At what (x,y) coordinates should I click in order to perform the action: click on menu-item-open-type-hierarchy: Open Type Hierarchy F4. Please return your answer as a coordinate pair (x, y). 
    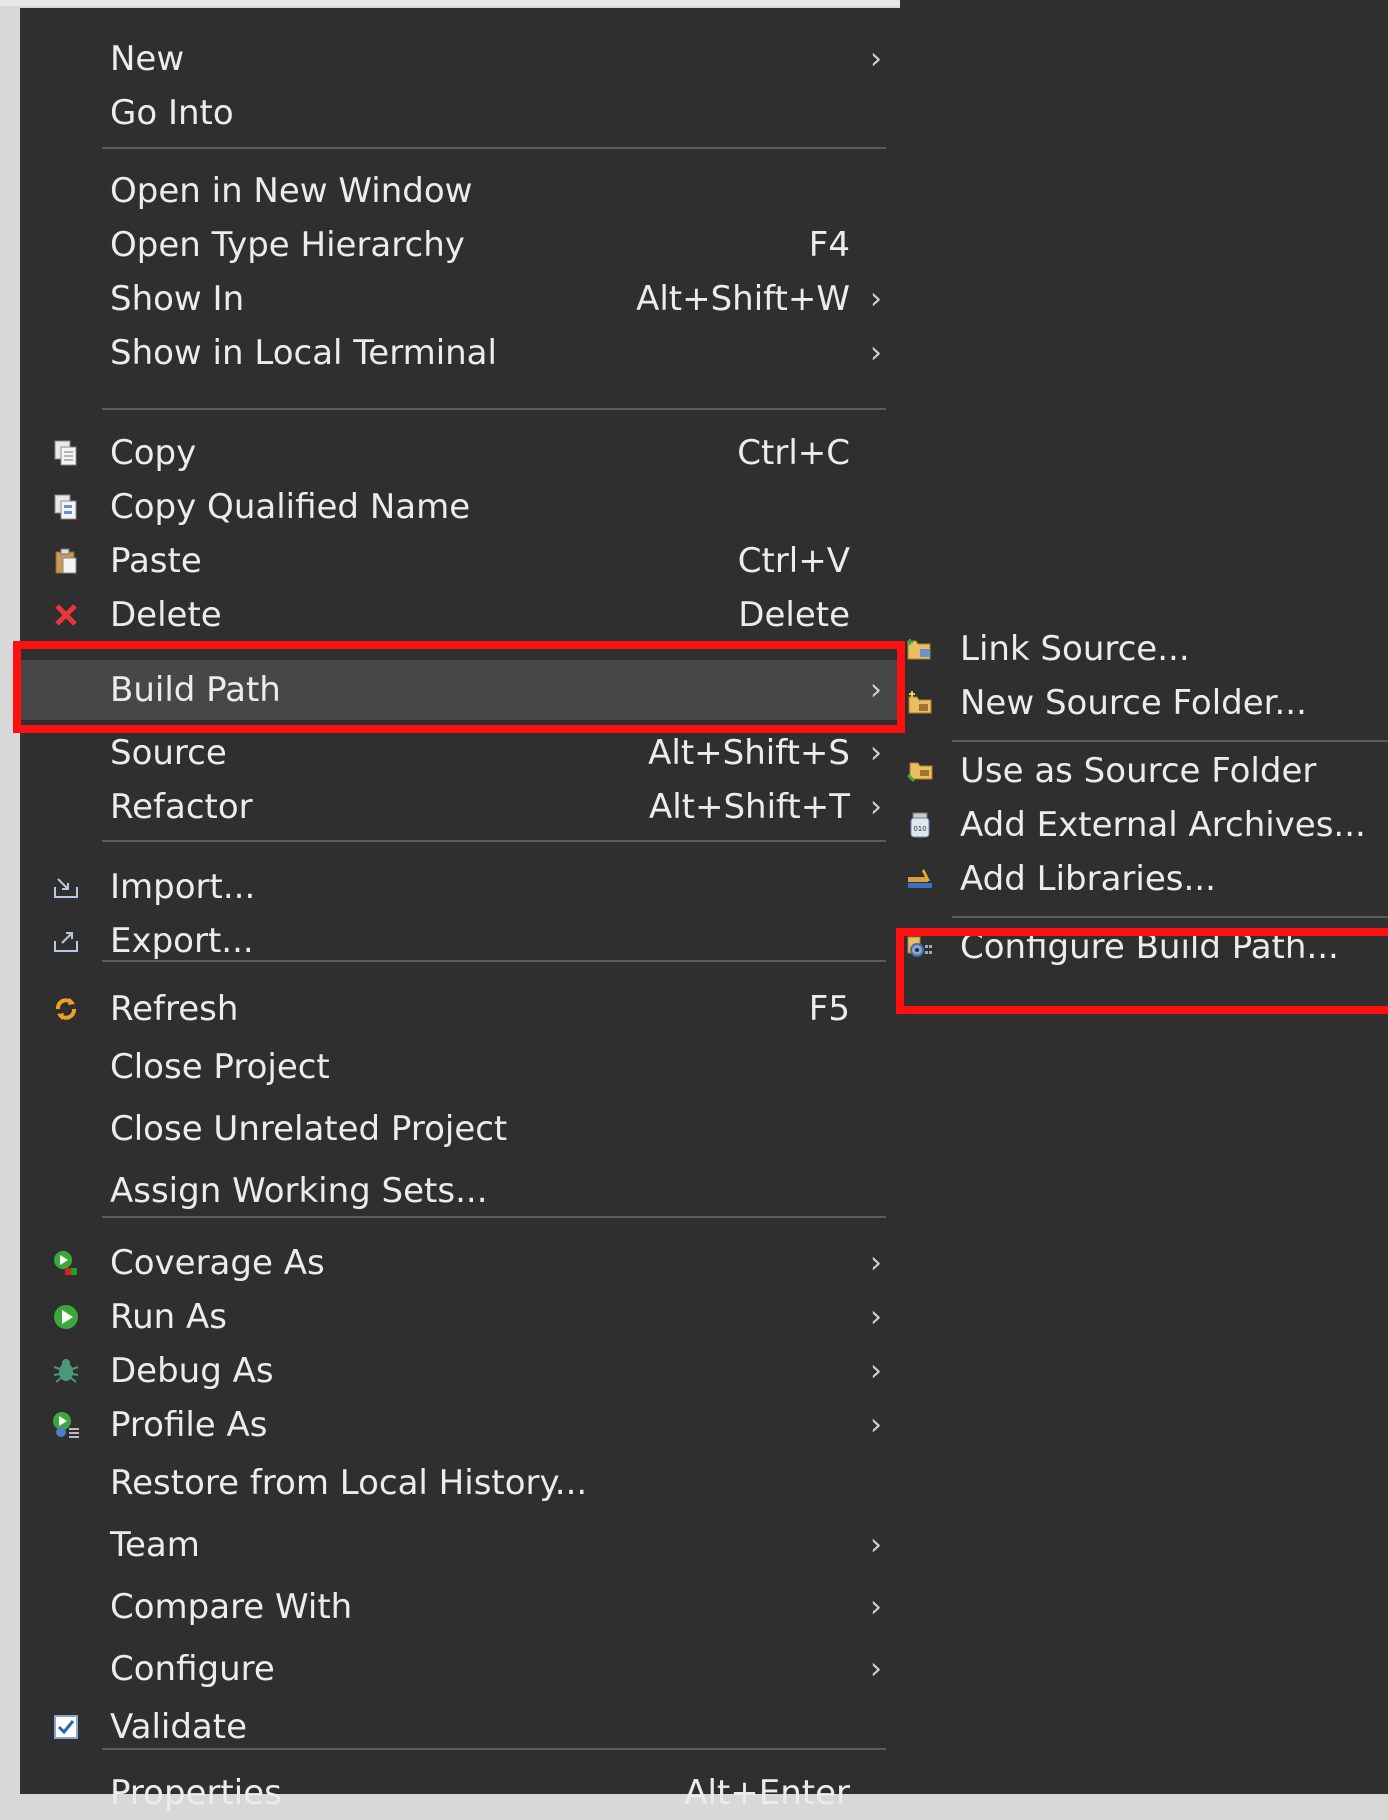
    Looking at the image, I should click on (460, 245).